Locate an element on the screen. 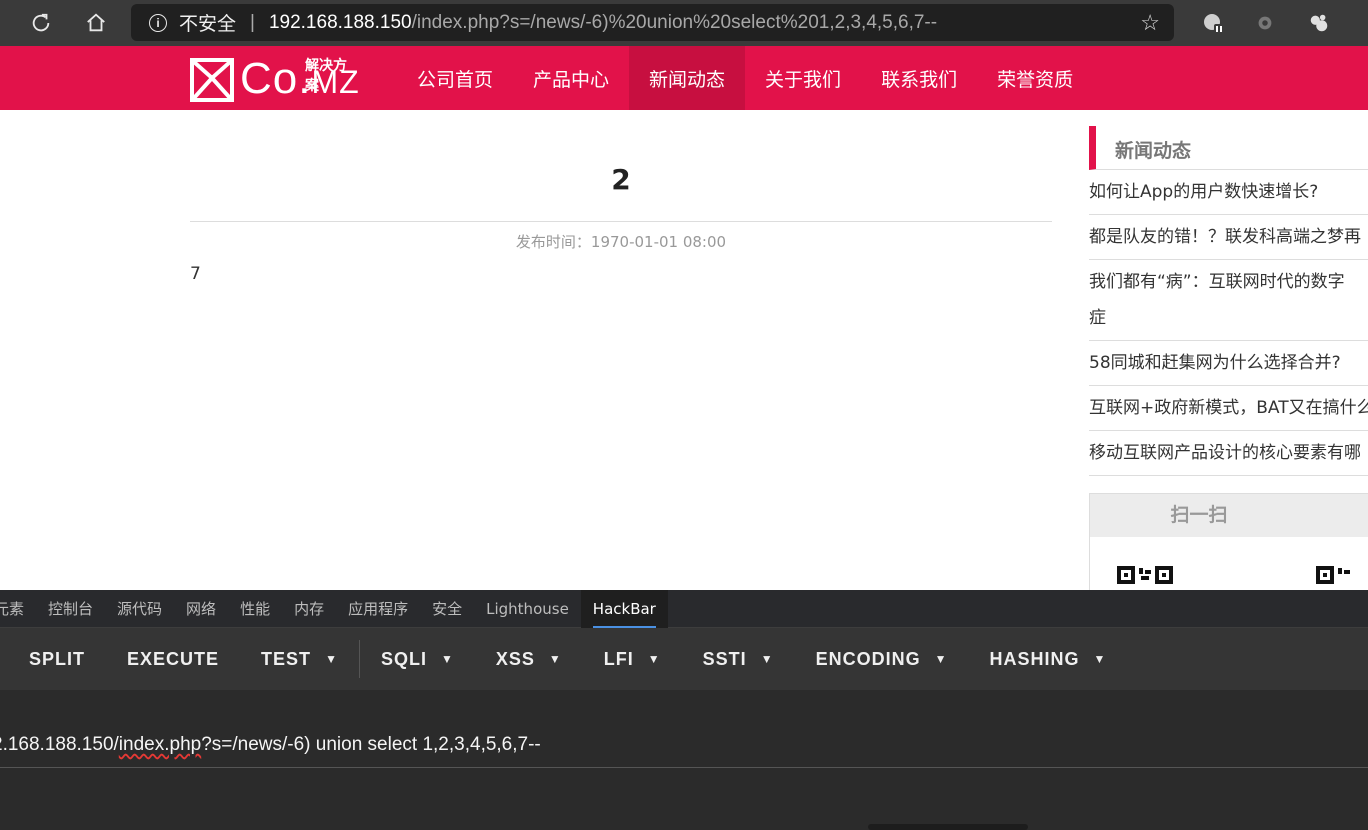  article-body: 7 is located at coordinates (195, 274).